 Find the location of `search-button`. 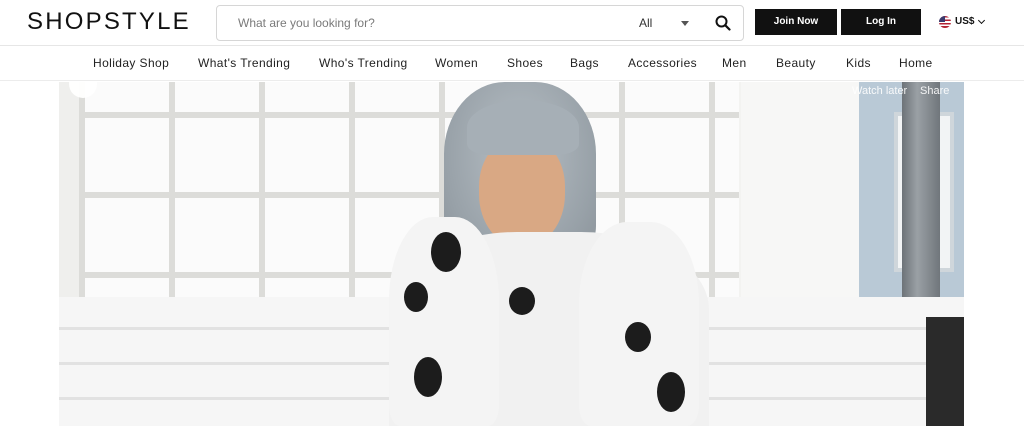

search-button is located at coordinates (724, 23).